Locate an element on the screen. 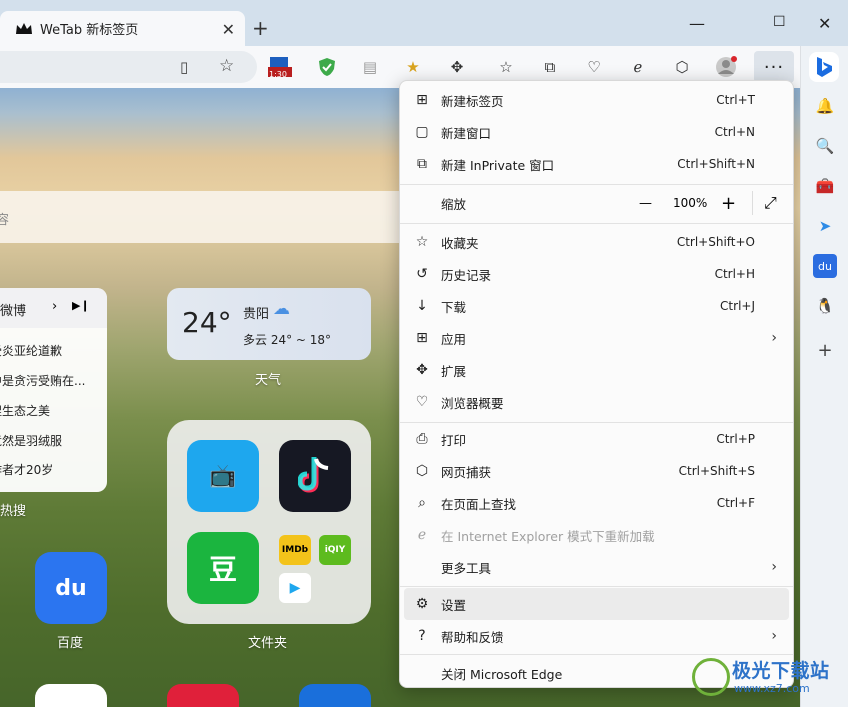 The image size is (848, 707). search-icon: 🔍 is located at coordinates (825, 146).